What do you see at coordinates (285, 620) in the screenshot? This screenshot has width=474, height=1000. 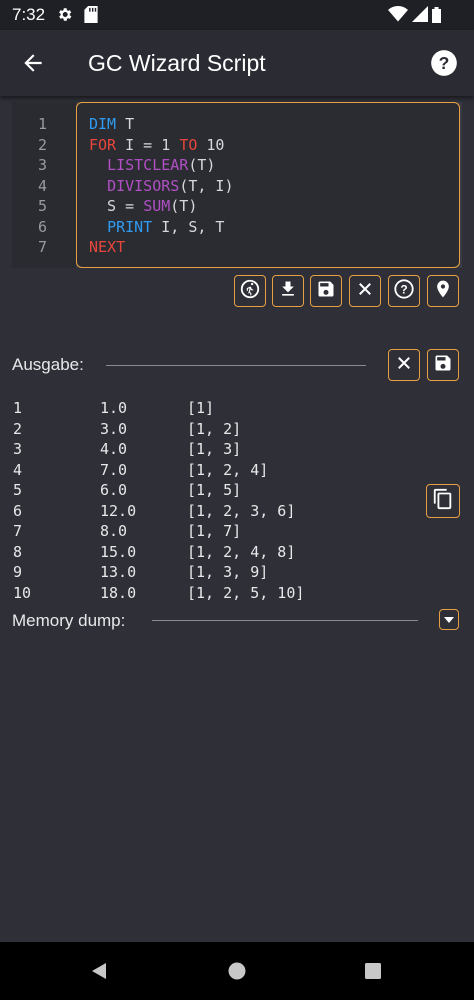 I see `memory-divider` at bounding box center [285, 620].